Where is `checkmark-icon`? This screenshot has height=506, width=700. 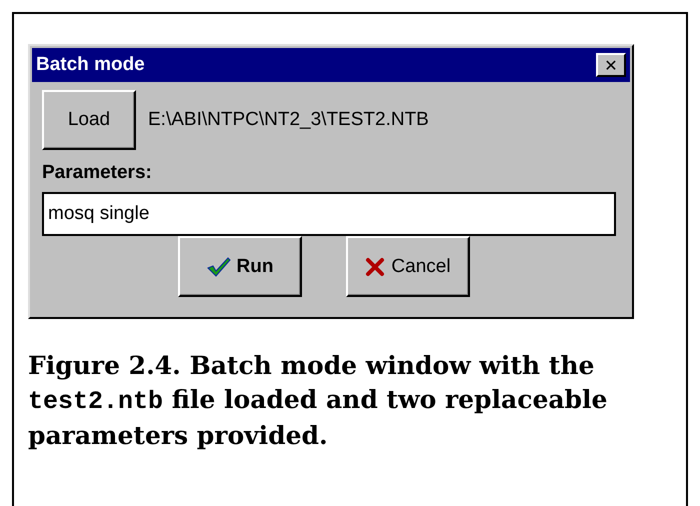
checkmark-icon is located at coordinates (218, 266).